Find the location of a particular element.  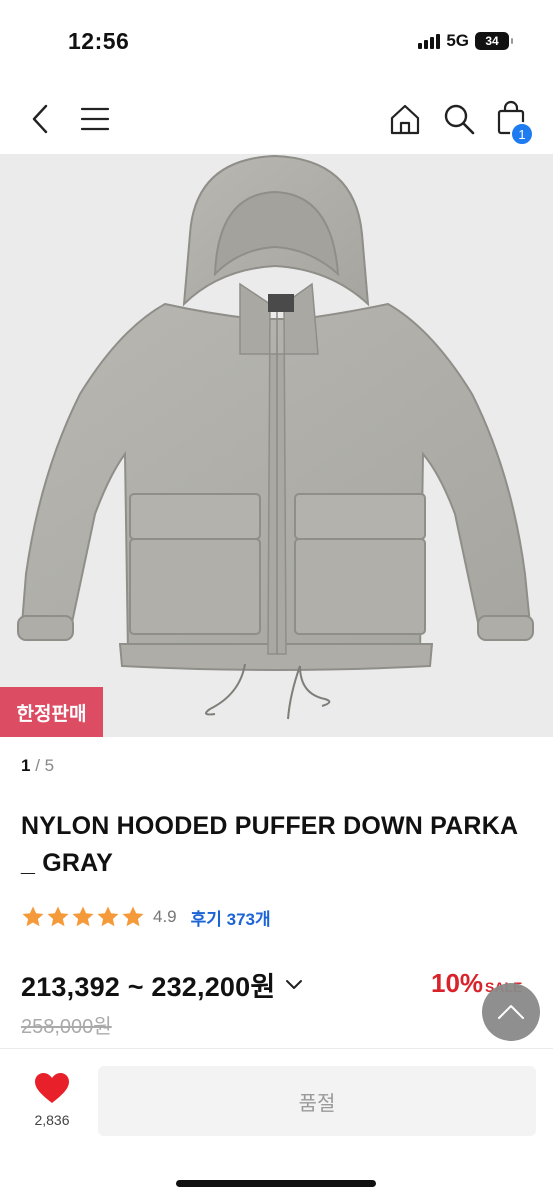

battery-level: 34 is located at coordinates (492, 41).